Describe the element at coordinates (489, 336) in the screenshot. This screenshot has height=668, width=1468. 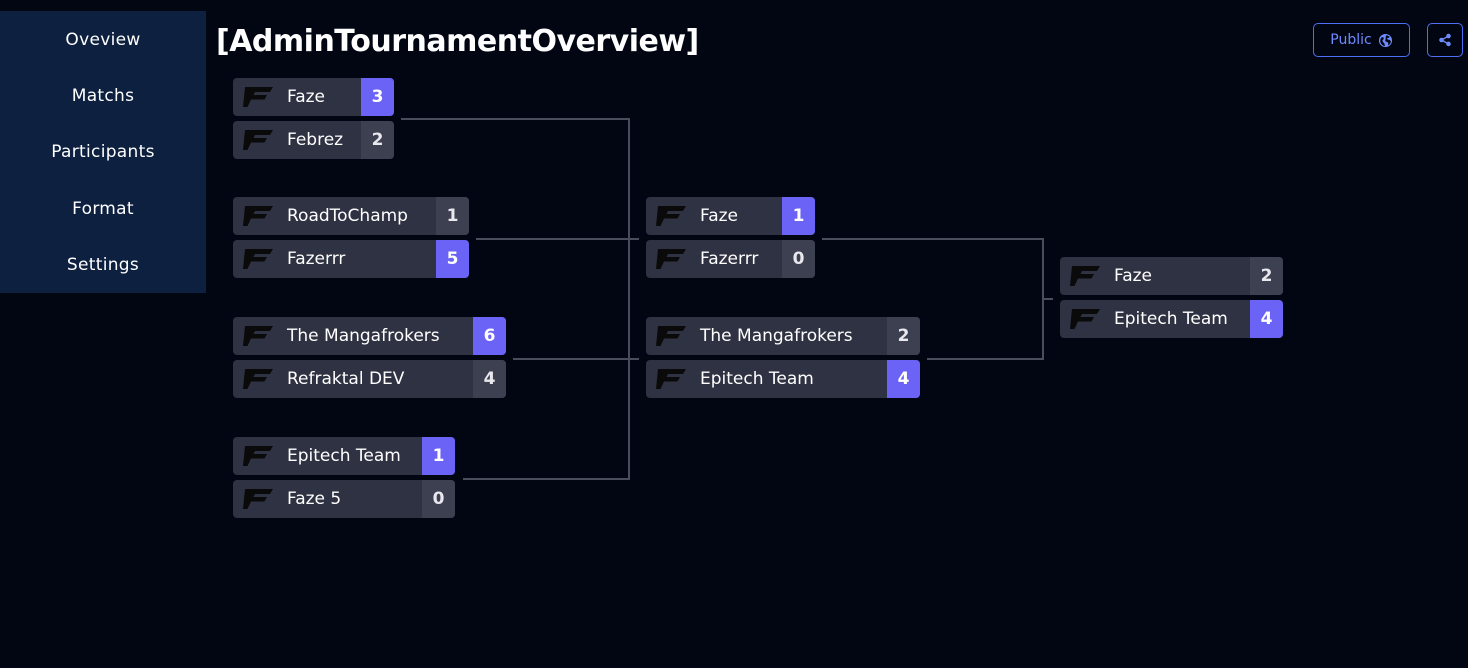
I see `team-score: 6` at that location.